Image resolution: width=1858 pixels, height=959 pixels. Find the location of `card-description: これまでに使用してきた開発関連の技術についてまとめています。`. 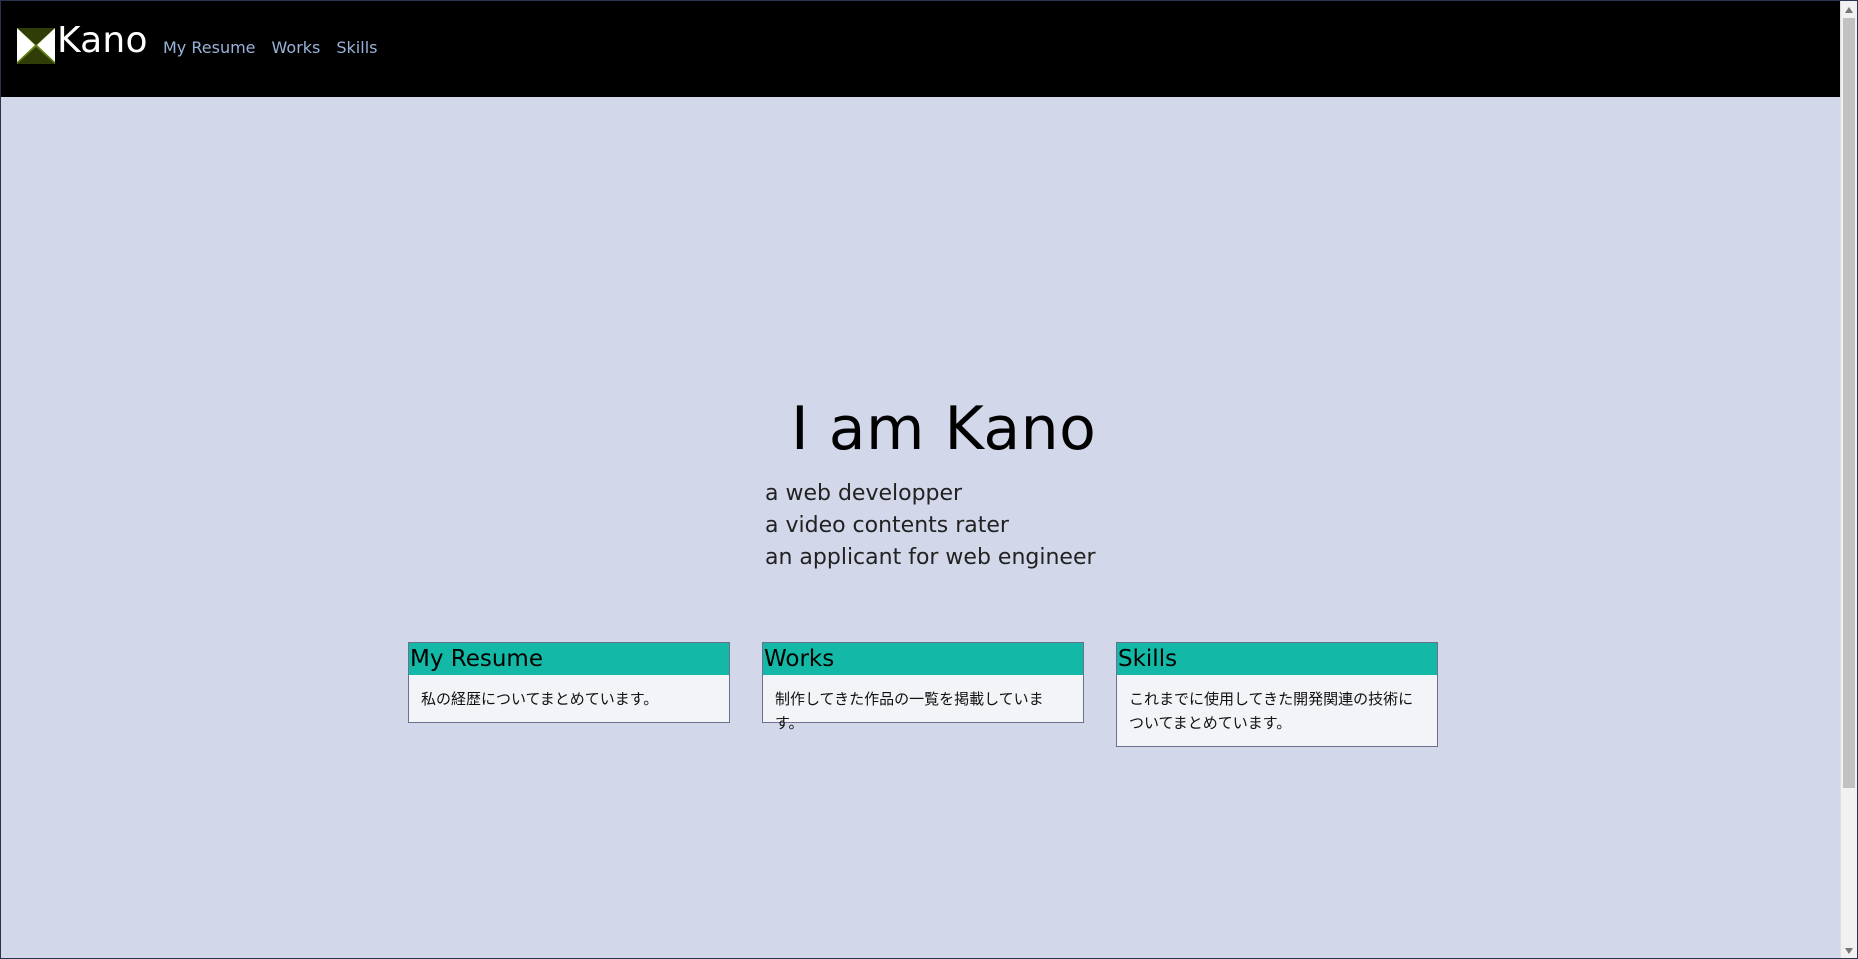

card-description: これまでに使用してきた開発関連の技術についてまとめています。 is located at coordinates (1271, 711).